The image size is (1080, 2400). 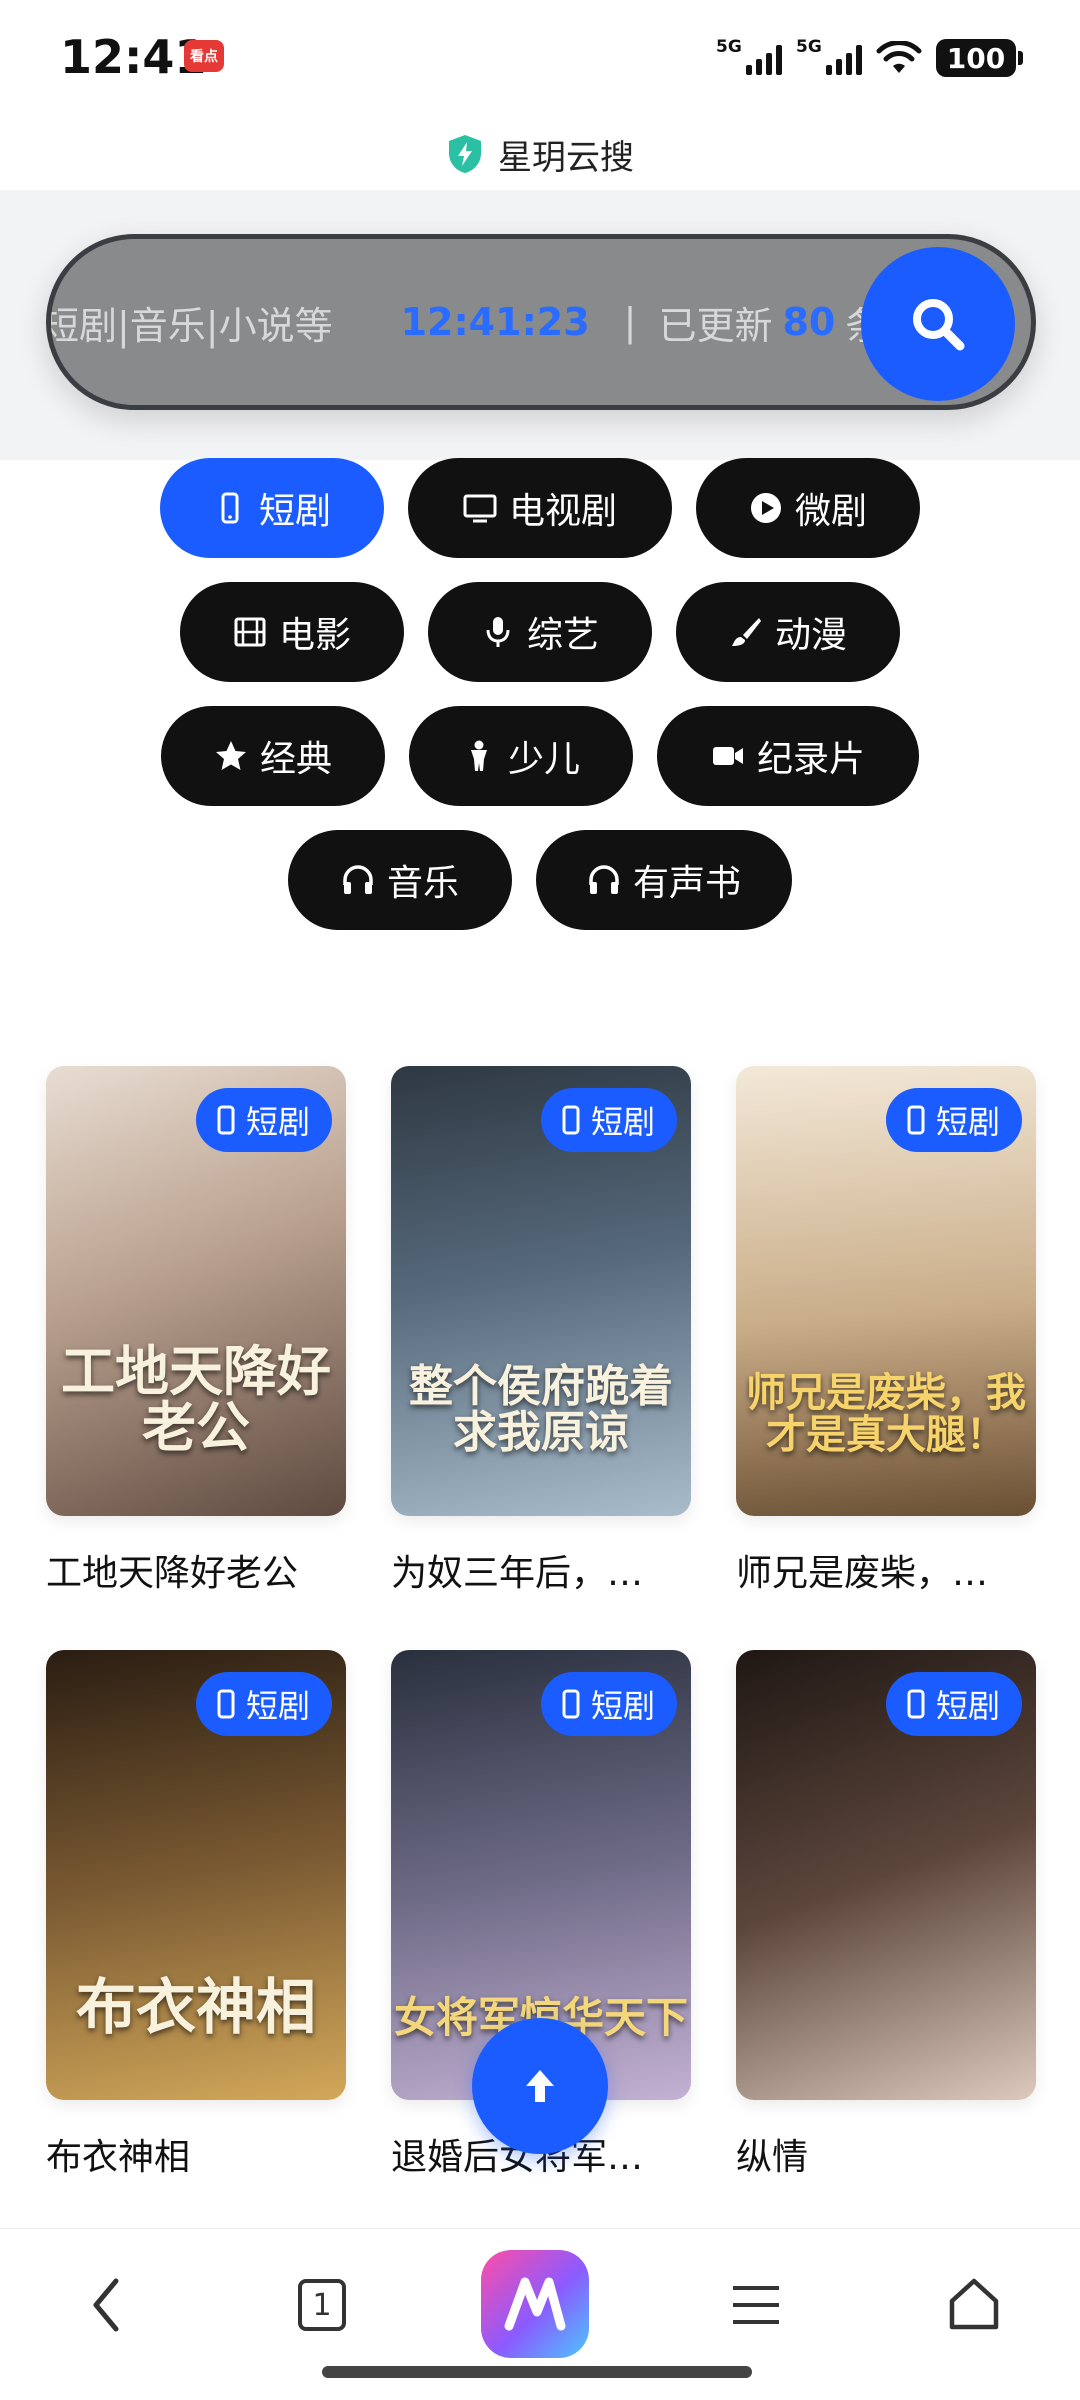 What do you see at coordinates (886, 2154) in the screenshot?
I see `drama-title: 纵情` at bounding box center [886, 2154].